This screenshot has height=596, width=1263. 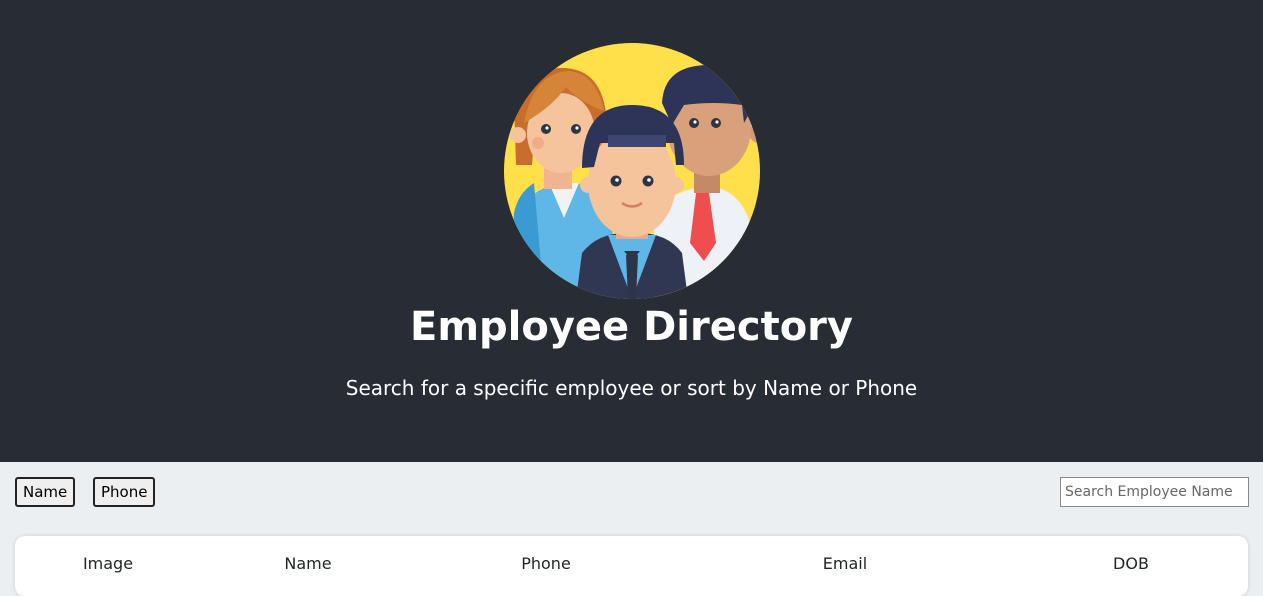 I want to click on toolbar: Name Phone, so click(x=631, y=497).